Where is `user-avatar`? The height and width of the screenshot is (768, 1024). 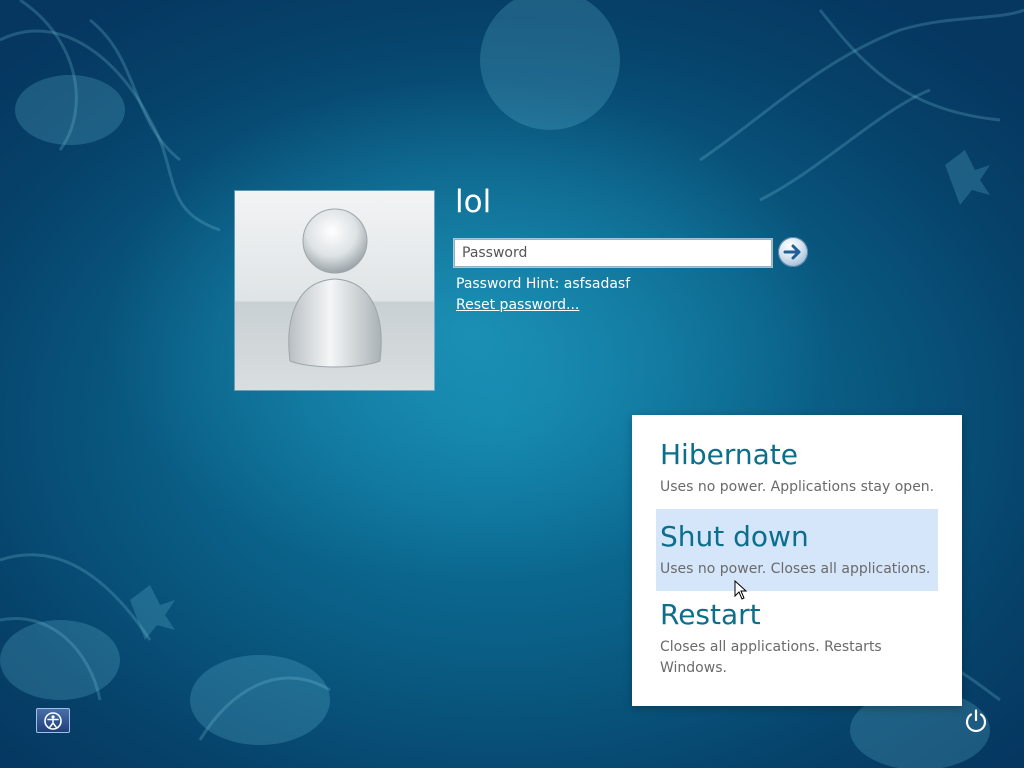 user-avatar is located at coordinates (334, 290).